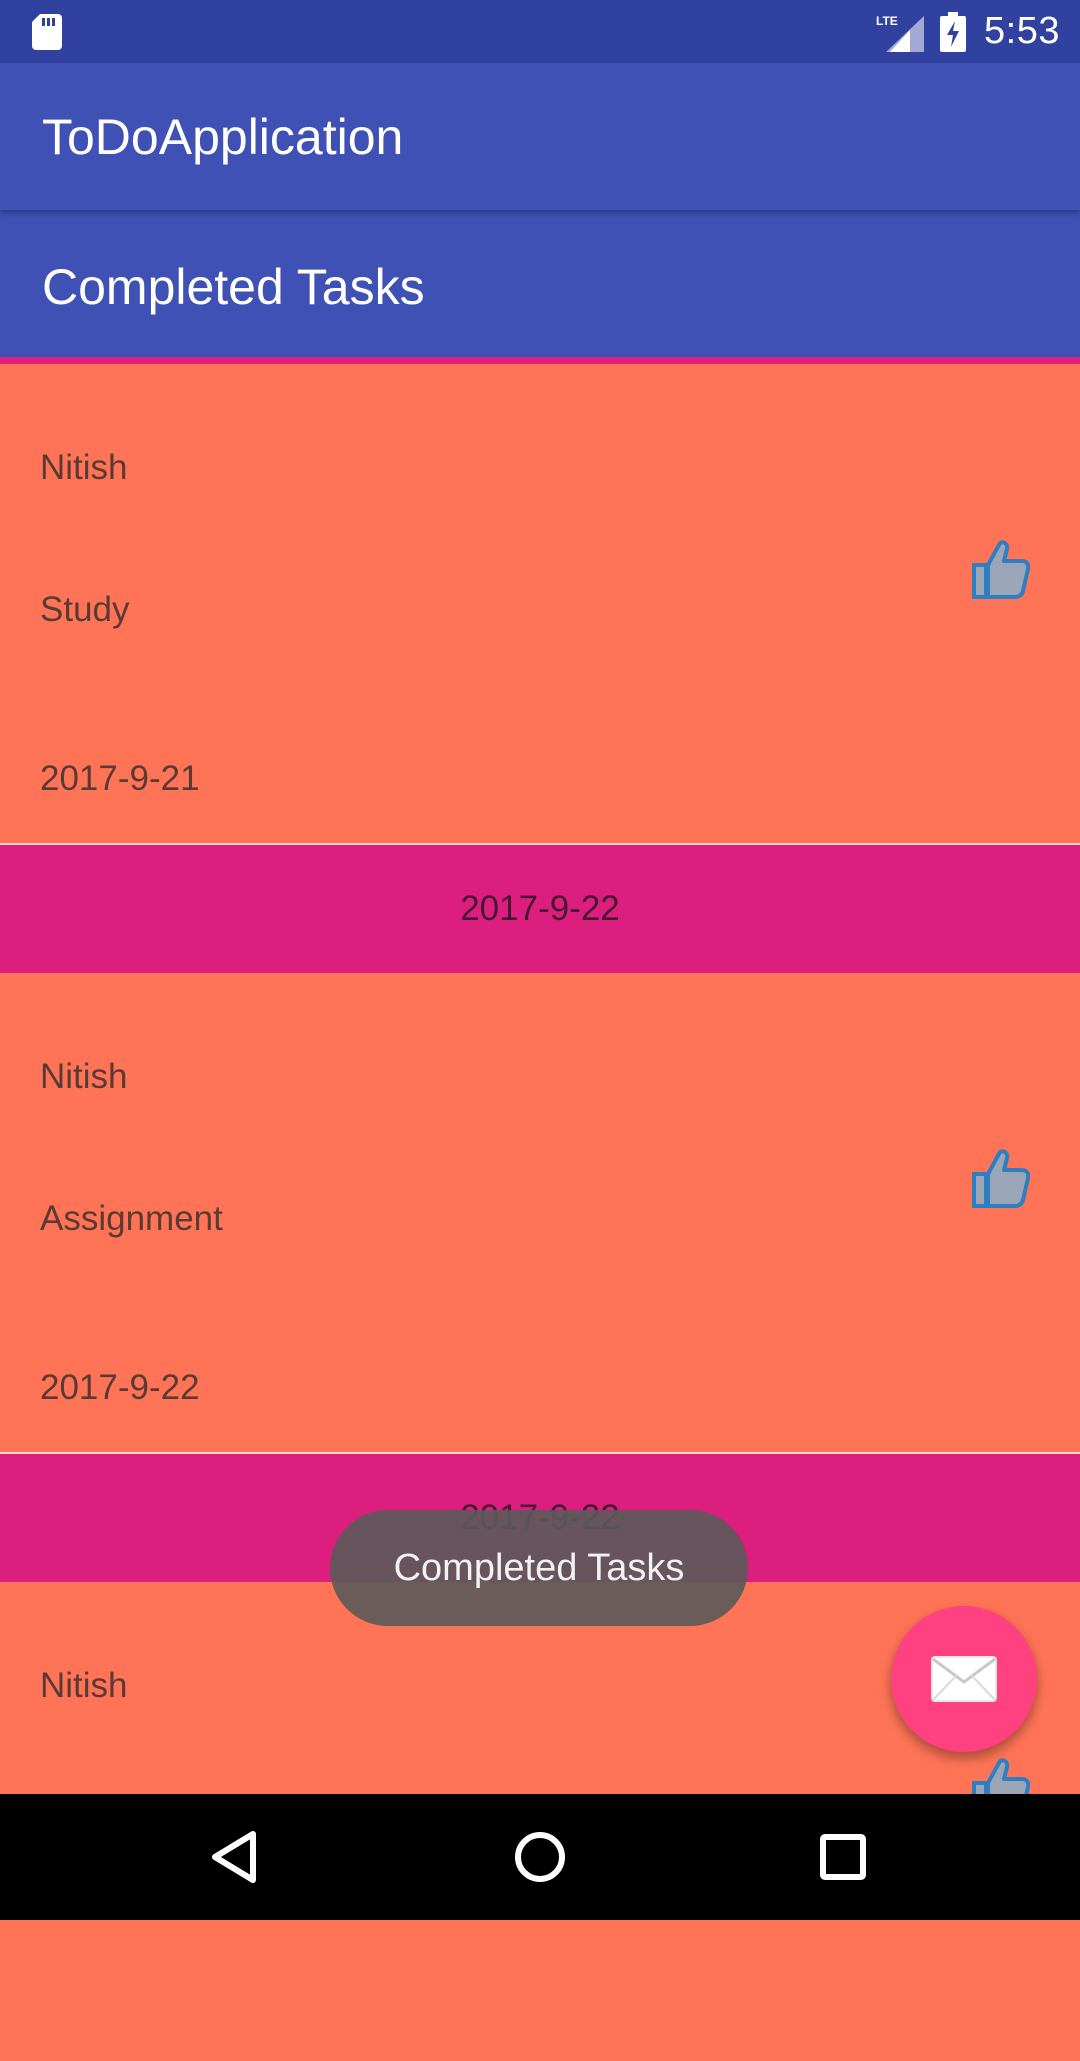 This screenshot has height=2061, width=1080. I want to click on svg-text: LTE, so click(887, 21).